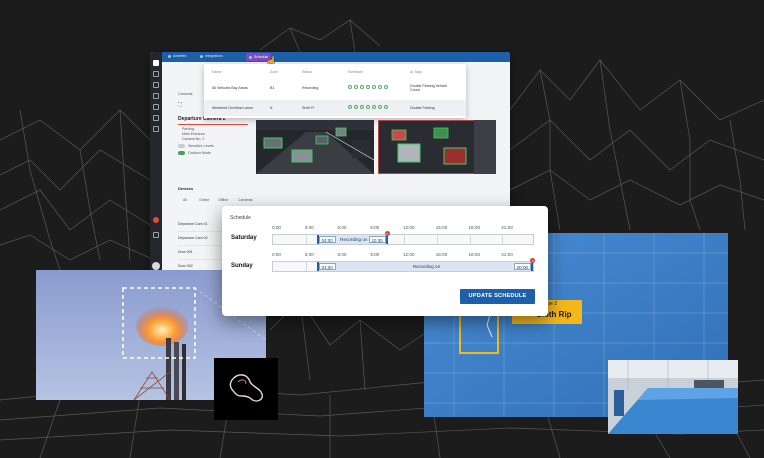 Image resolution: width=764 pixels, height=458 pixels. What do you see at coordinates (673, 397) in the screenshot?
I see `factory-conveyor-inset` at bounding box center [673, 397].